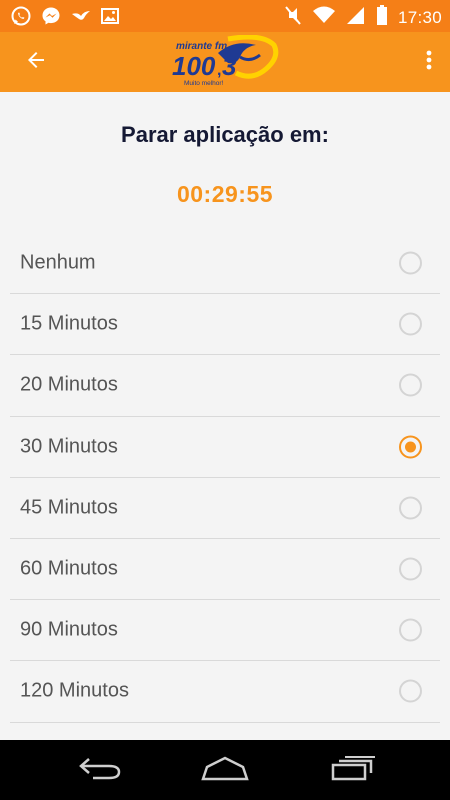  I want to click on svg-text: Muito melhor!, so click(204, 83).